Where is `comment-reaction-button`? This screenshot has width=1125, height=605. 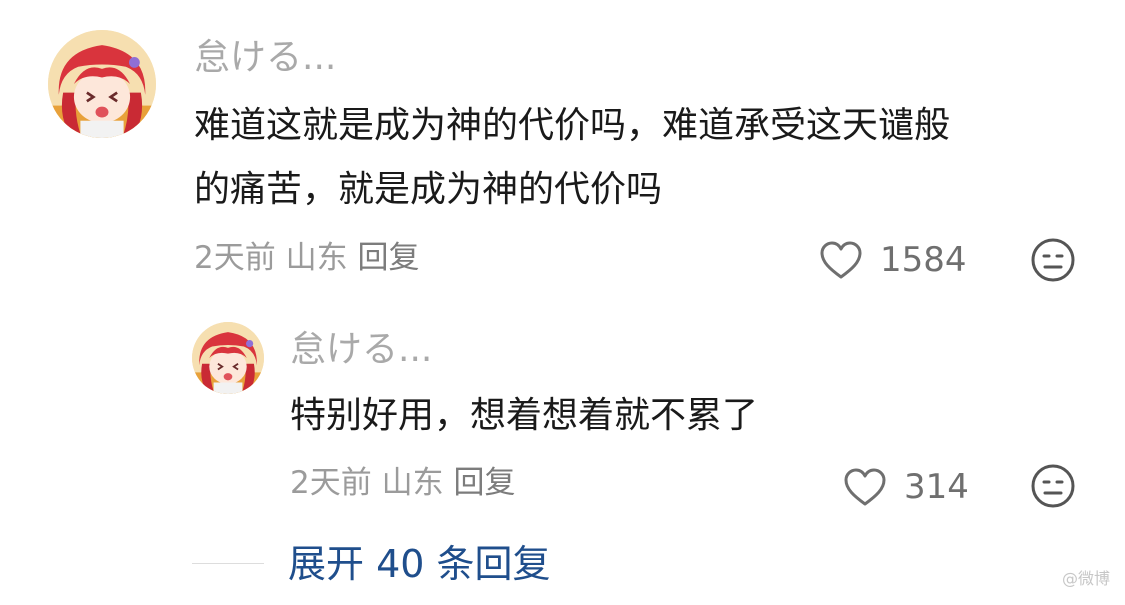
comment-reaction-button is located at coordinates (1053, 260).